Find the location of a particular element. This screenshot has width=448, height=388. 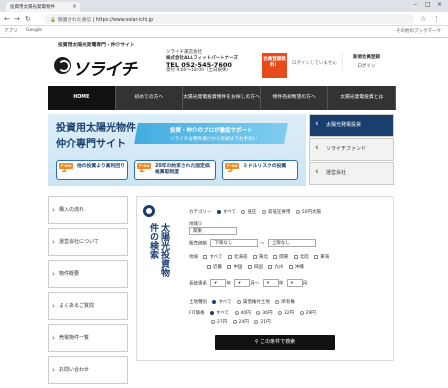

search-button-label: この条件で検索 is located at coordinates (278, 342).